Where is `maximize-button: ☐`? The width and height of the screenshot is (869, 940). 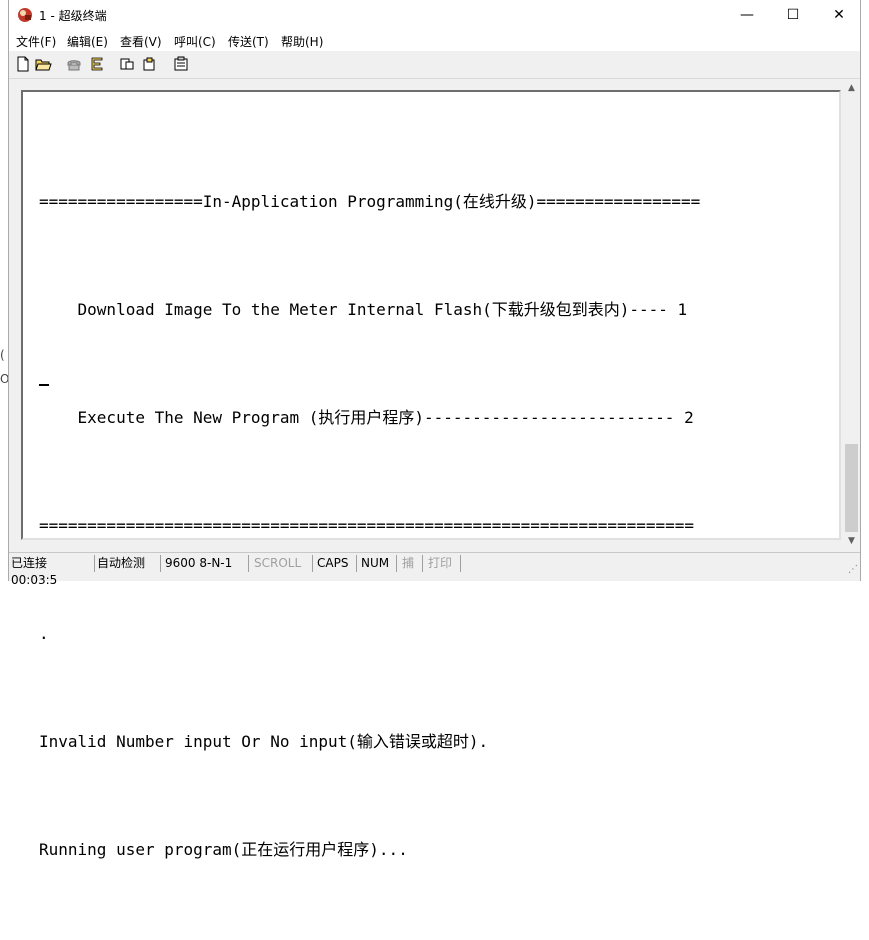
maximize-button: ☐ is located at coordinates (793, 15).